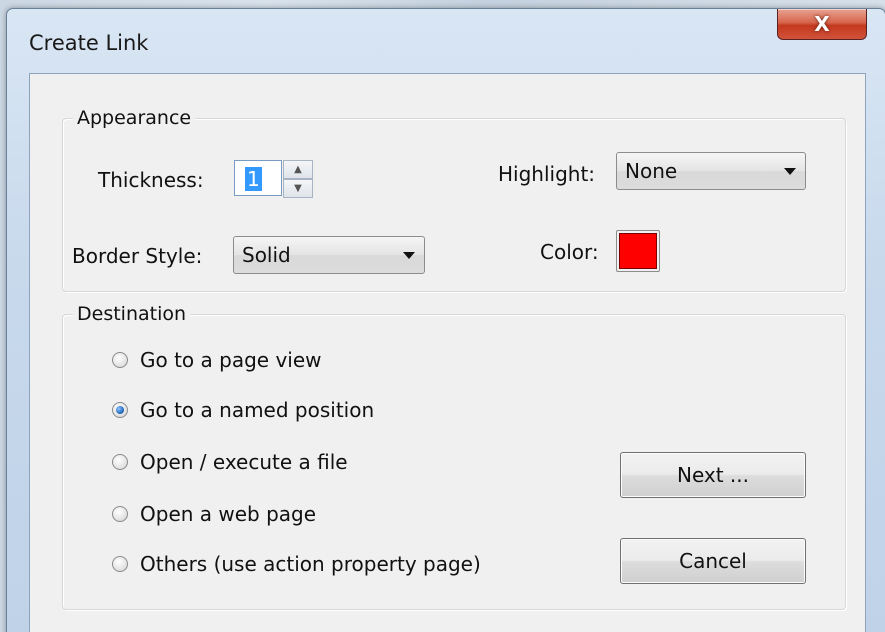  I want to click on highlight-select: None, so click(711, 171).